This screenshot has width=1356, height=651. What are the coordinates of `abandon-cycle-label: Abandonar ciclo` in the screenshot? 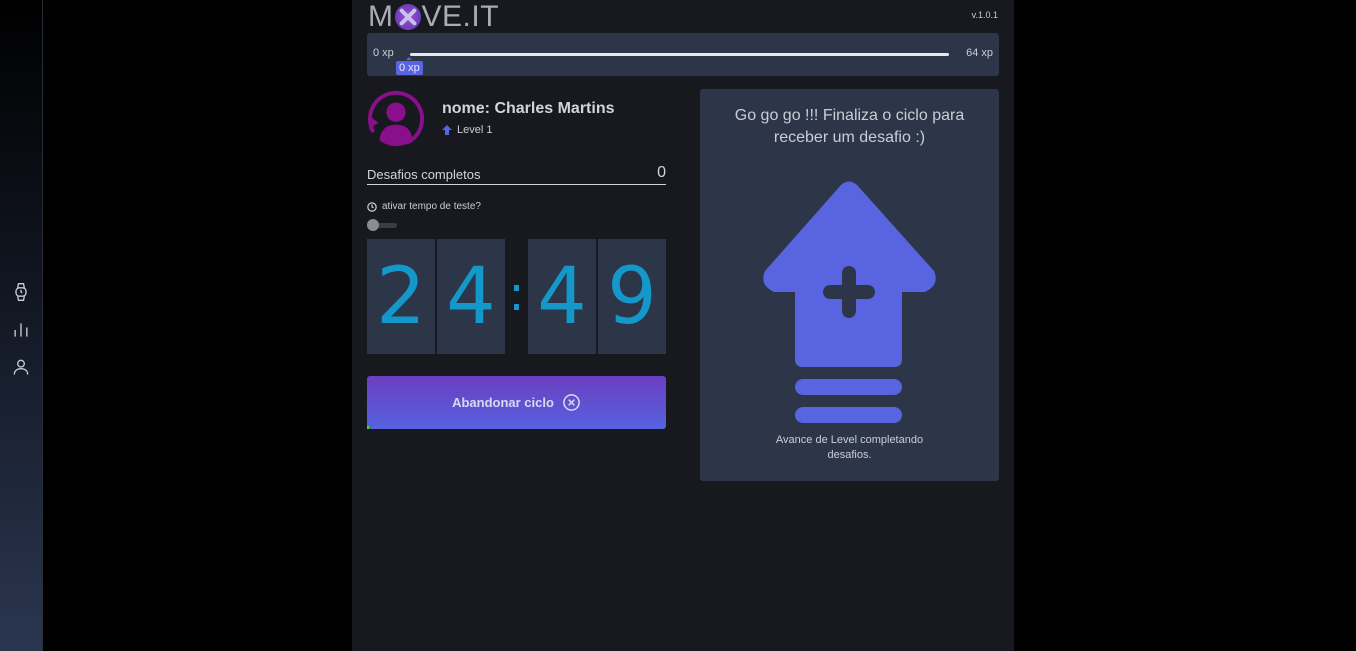 It's located at (503, 402).